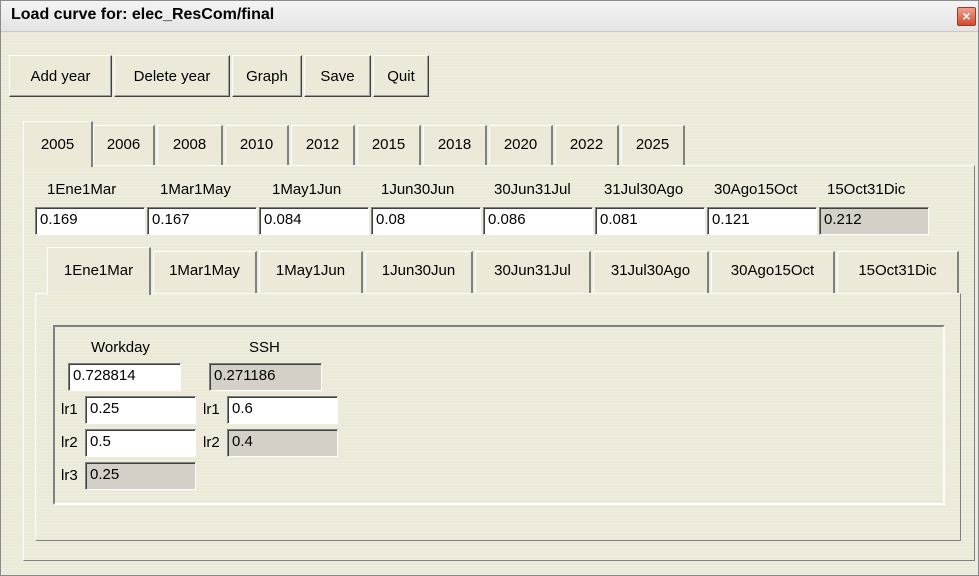 The image size is (979, 576). Describe the element at coordinates (533, 272) in the screenshot. I see `tab-period-30jun31jul: 30Jun31Jul` at that location.